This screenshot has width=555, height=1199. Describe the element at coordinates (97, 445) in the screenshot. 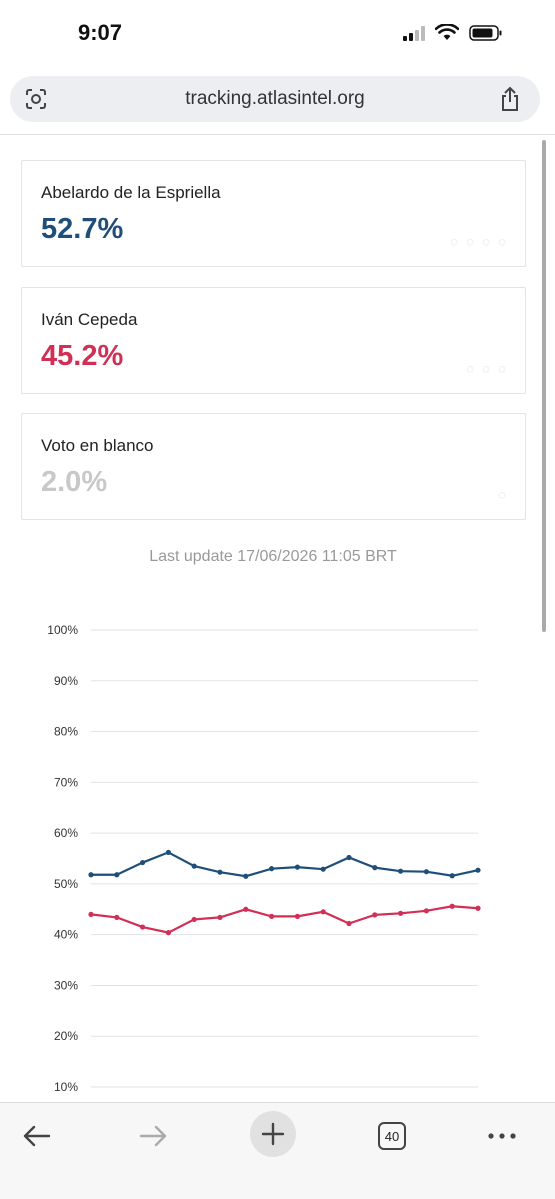

I see `candidate-name: Voto en blanco` at that location.